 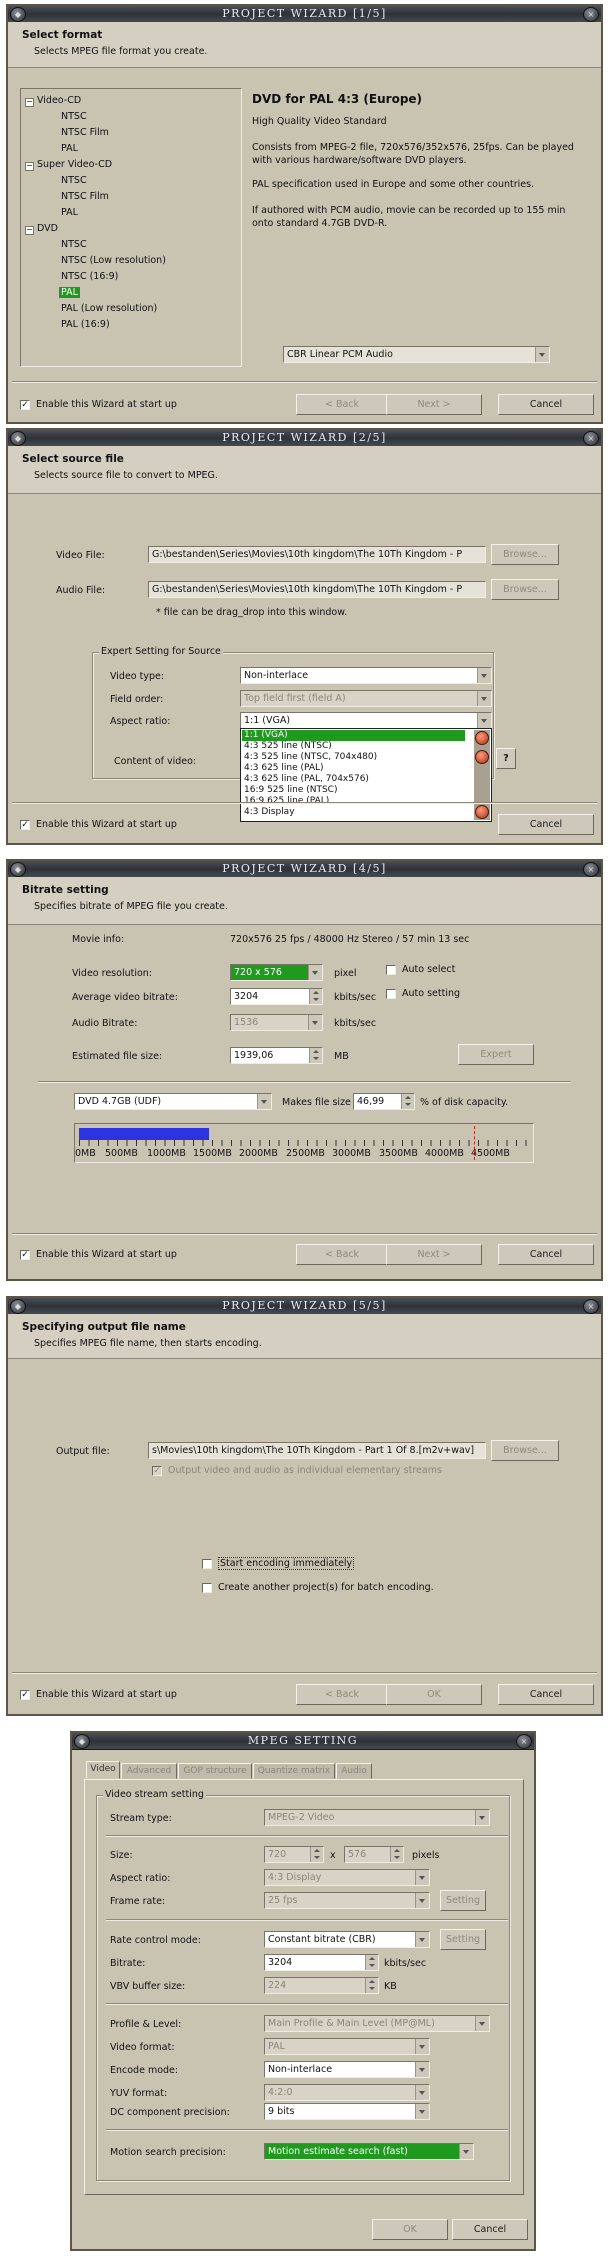 What do you see at coordinates (482, 775) in the screenshot?
I see `dropdown-scrollbar` at bounding box center [482, 775].